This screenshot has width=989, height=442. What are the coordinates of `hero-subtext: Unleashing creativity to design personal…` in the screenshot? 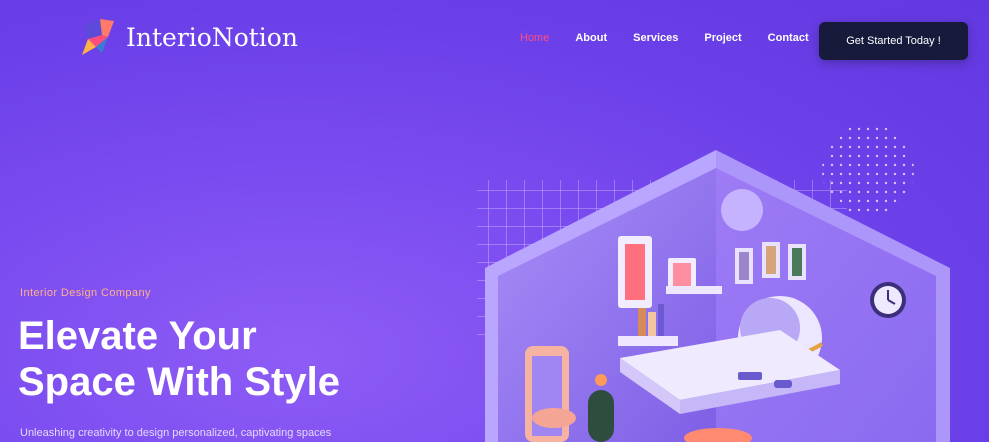 It's located at (176, 433).